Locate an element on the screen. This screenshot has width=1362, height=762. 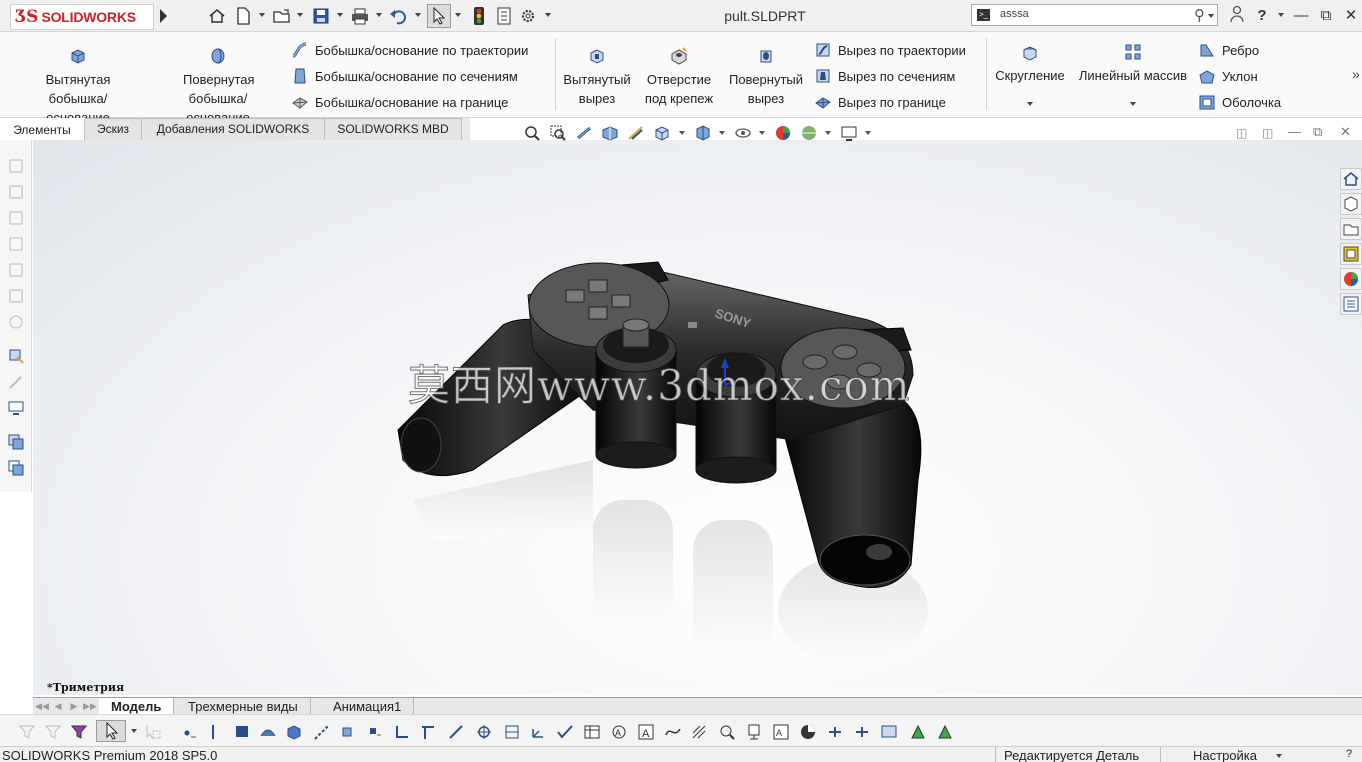
user-icon is located at coordinates (1237, 16).